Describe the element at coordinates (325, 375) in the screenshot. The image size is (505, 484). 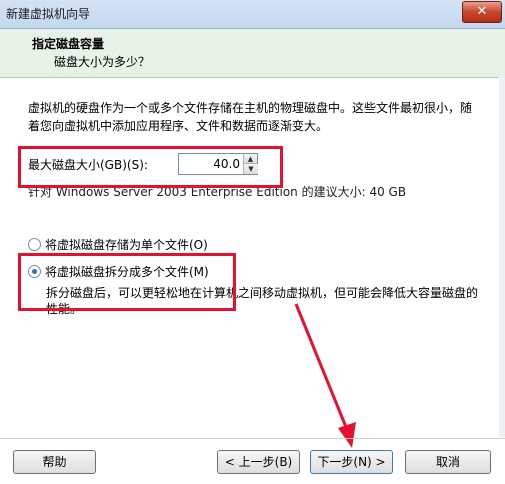
I see `annotation-arrow-icon` at that location.